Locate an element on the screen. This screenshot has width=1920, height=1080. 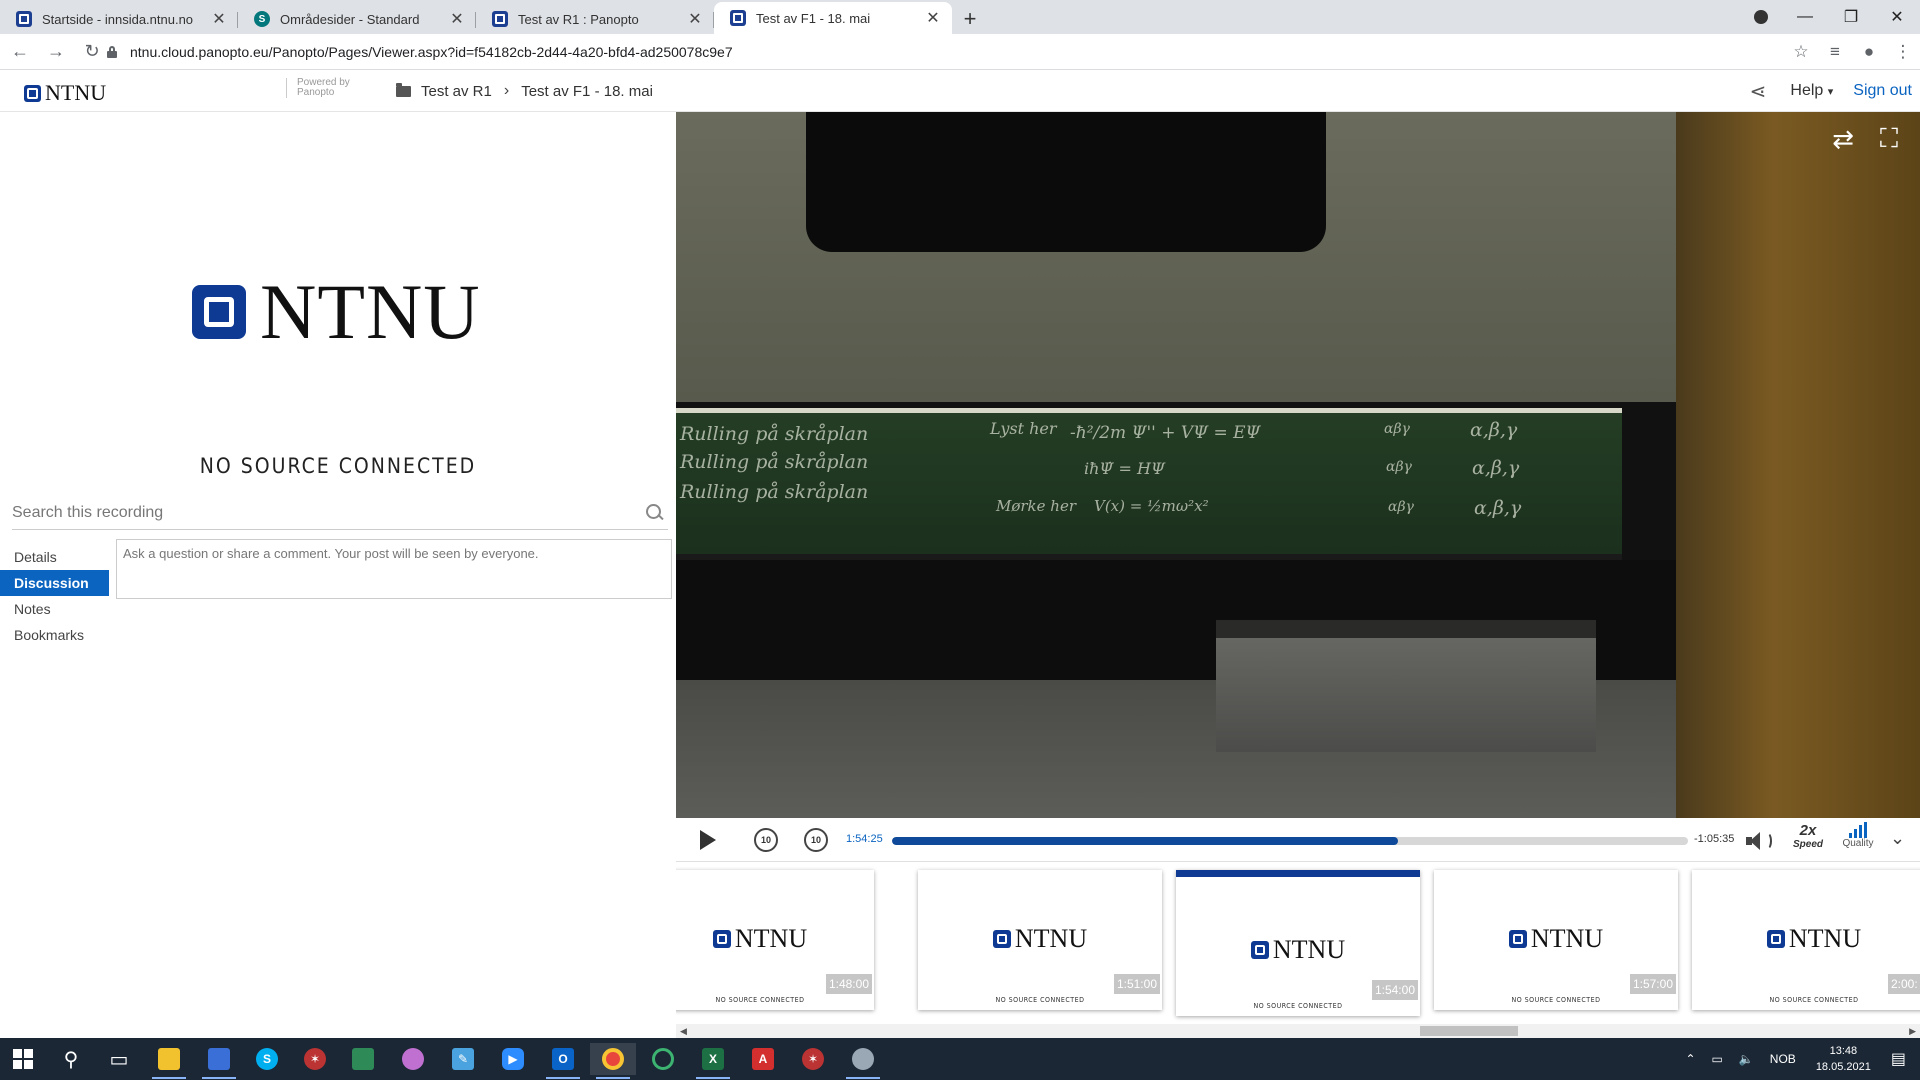
elapsed-time: 1:54:25 is located at coordinates (864, 839).